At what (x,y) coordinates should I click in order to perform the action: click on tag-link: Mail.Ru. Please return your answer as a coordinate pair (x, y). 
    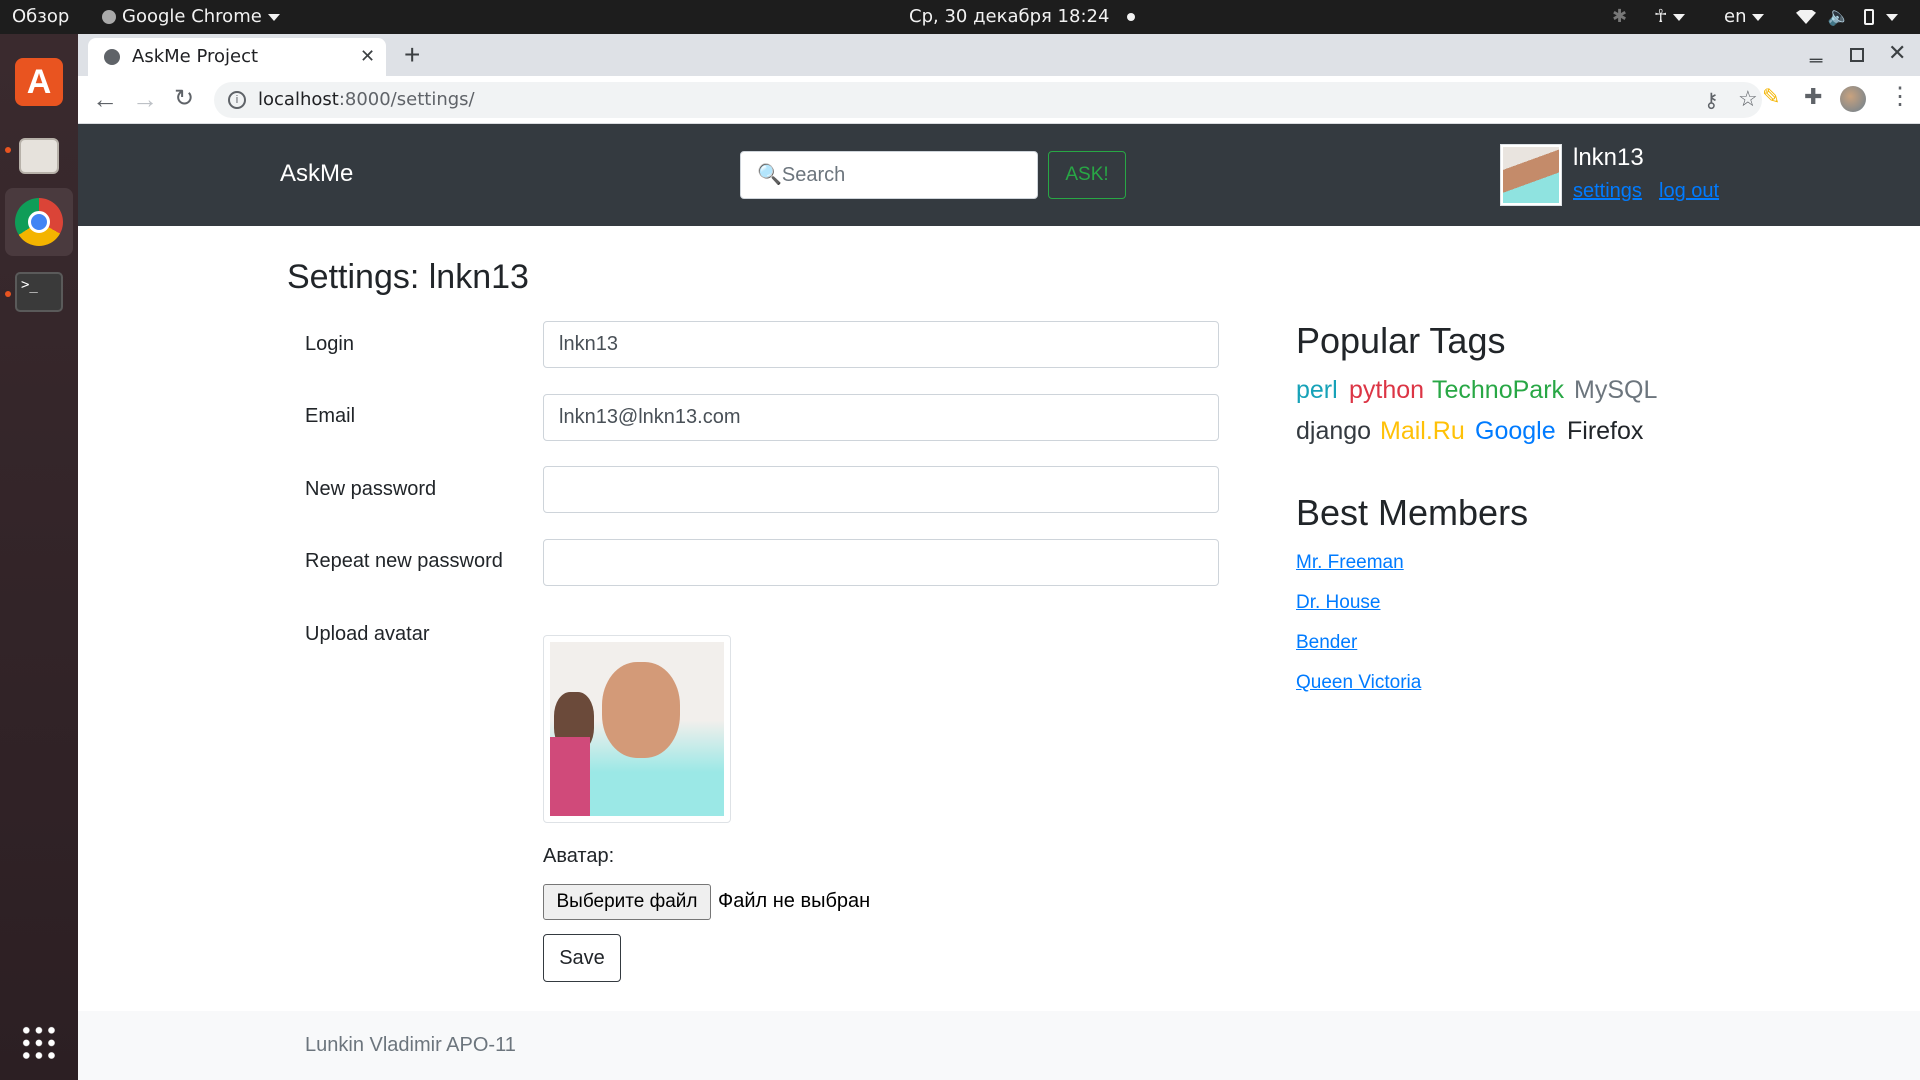
    Looking at the image, I should click on (1422, 431).